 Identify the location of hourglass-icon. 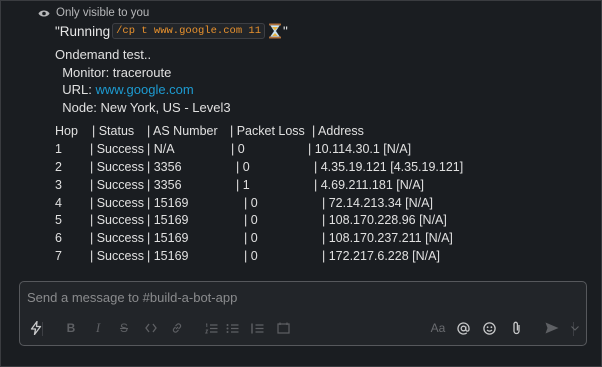
(275, 31).